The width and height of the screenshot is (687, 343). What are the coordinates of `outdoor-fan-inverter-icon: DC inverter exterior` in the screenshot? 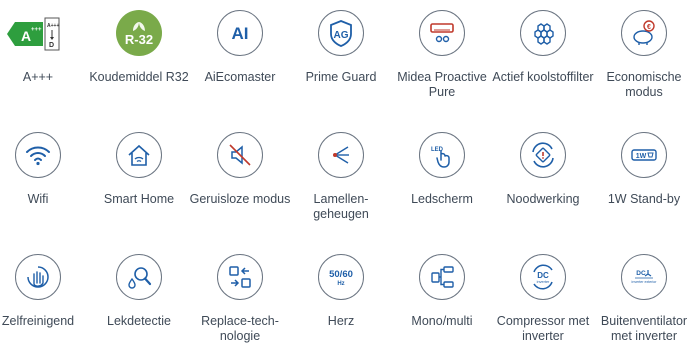 It's located at (644, 277).